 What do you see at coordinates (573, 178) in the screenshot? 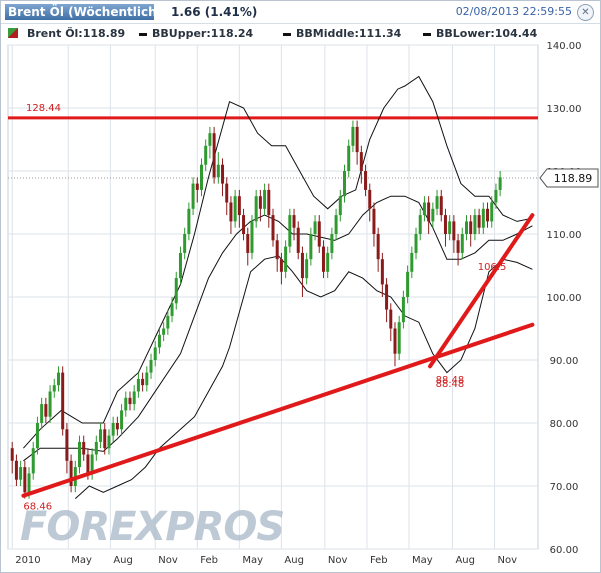
I see `last-price-label: 118.89` at bounding box center [573, 178].